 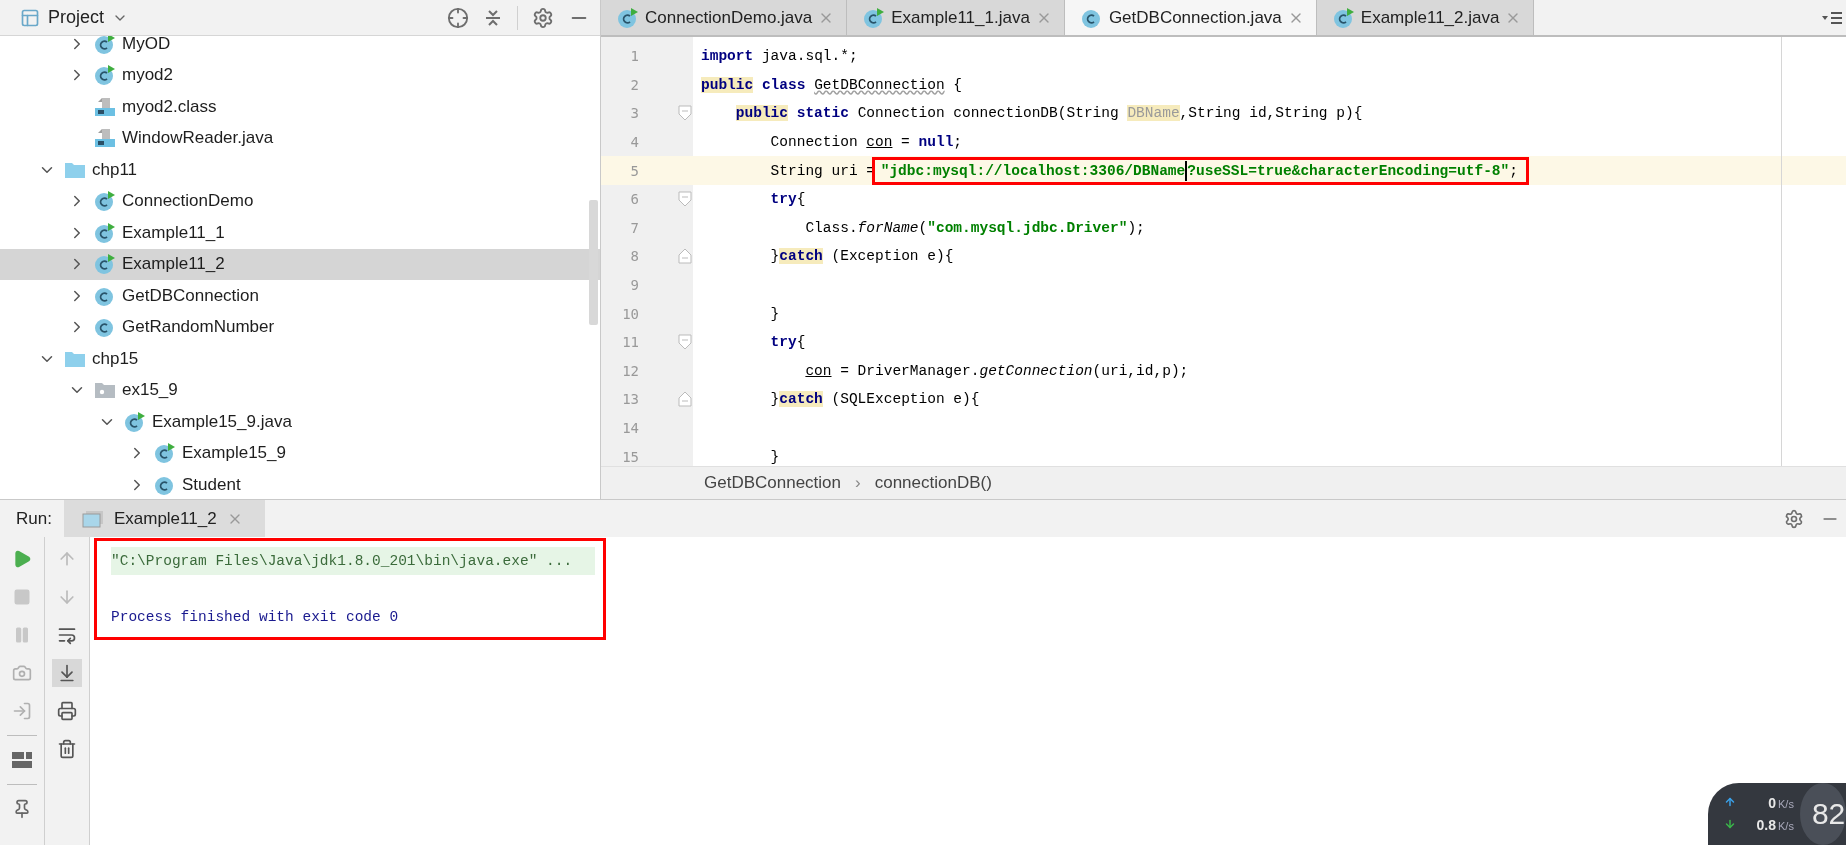 What do you see at coordinates (300, 264) in the screenshot?
I see `tree-item: Example11_2` at bounding box center [300, 264].